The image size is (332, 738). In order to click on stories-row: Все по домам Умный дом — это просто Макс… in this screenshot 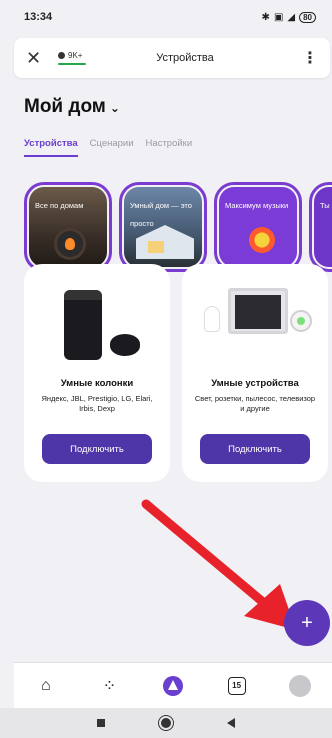, I will do `click(178, 227)`.